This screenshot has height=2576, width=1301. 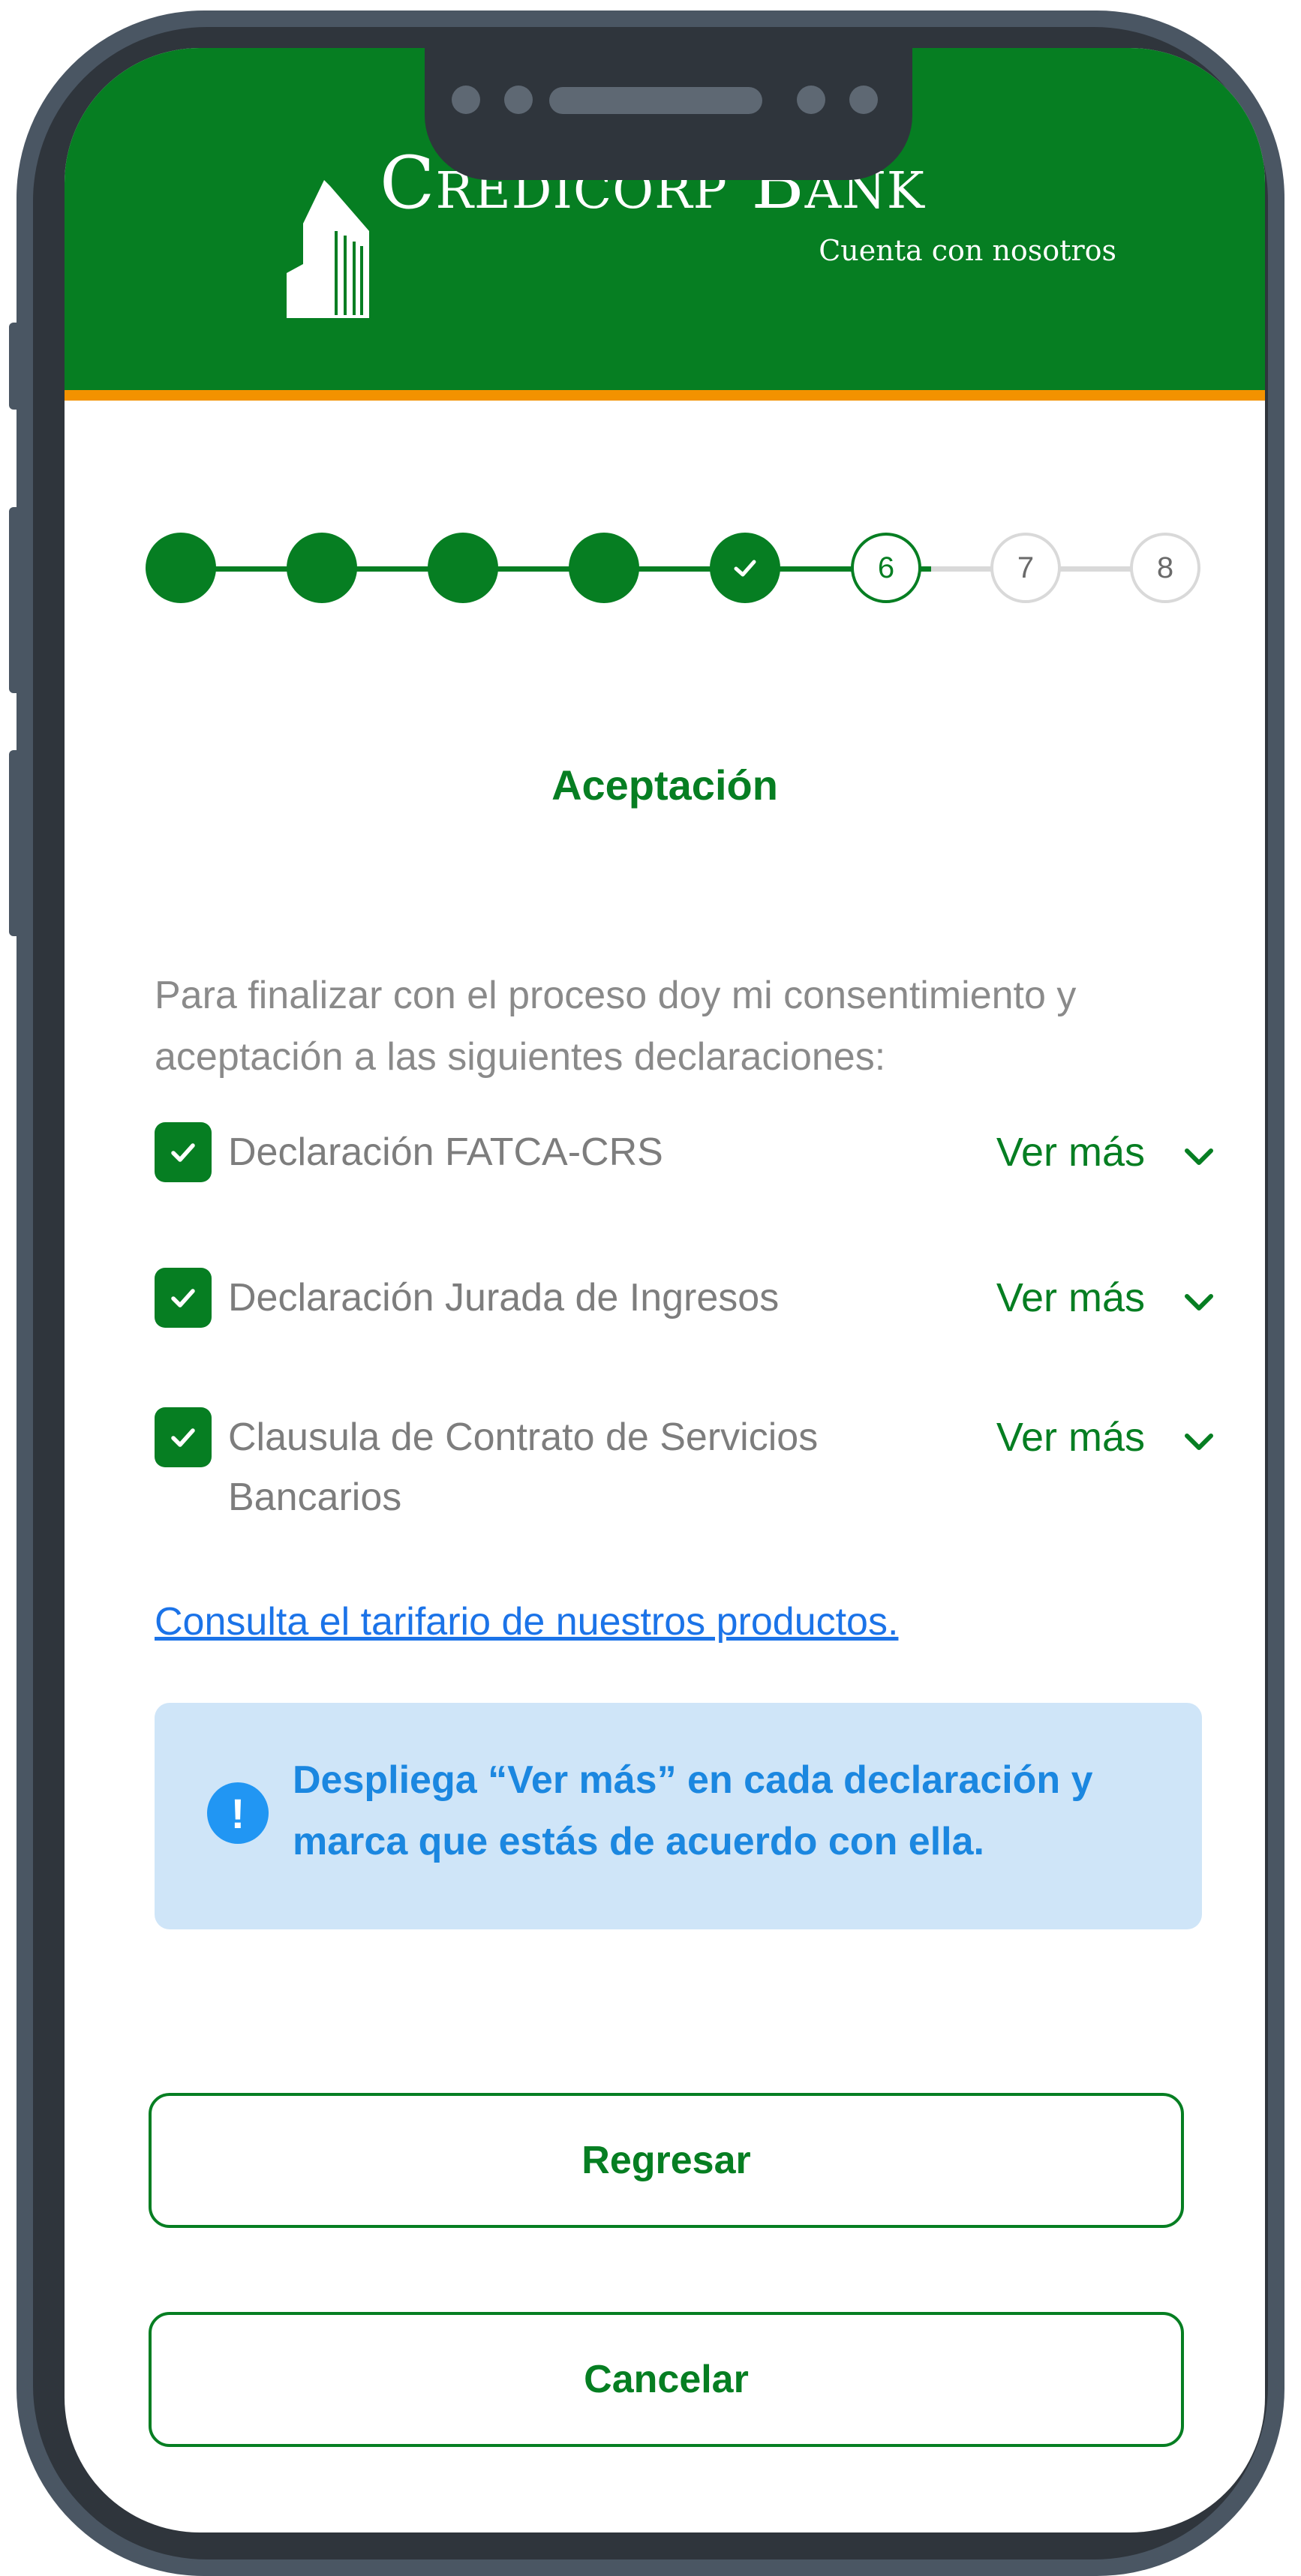 I want to click on declaration-label: Declaración Jurada de Ingresos, so click(x=504, y=1298).